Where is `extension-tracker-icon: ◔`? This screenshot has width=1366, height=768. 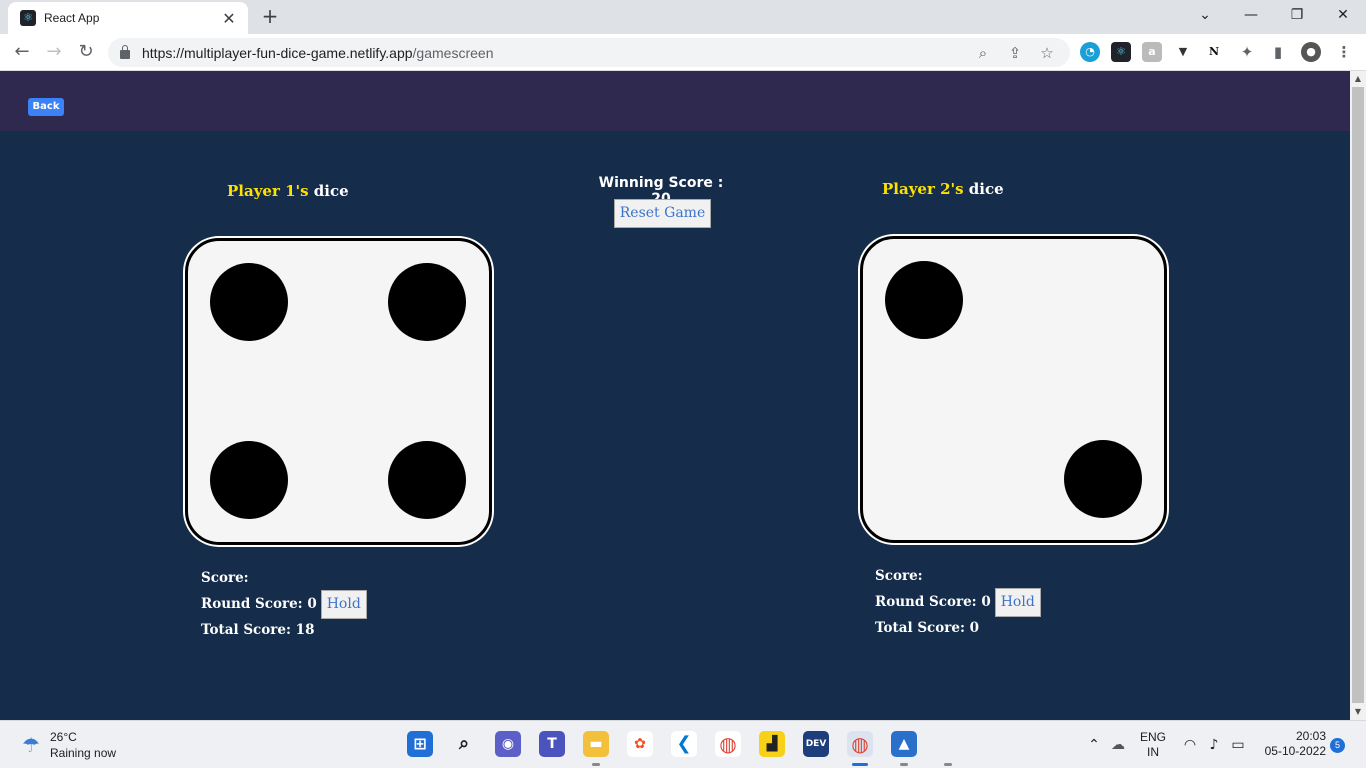
extension-tracker-icon: ◔ is located at coordinates (1090, 52).